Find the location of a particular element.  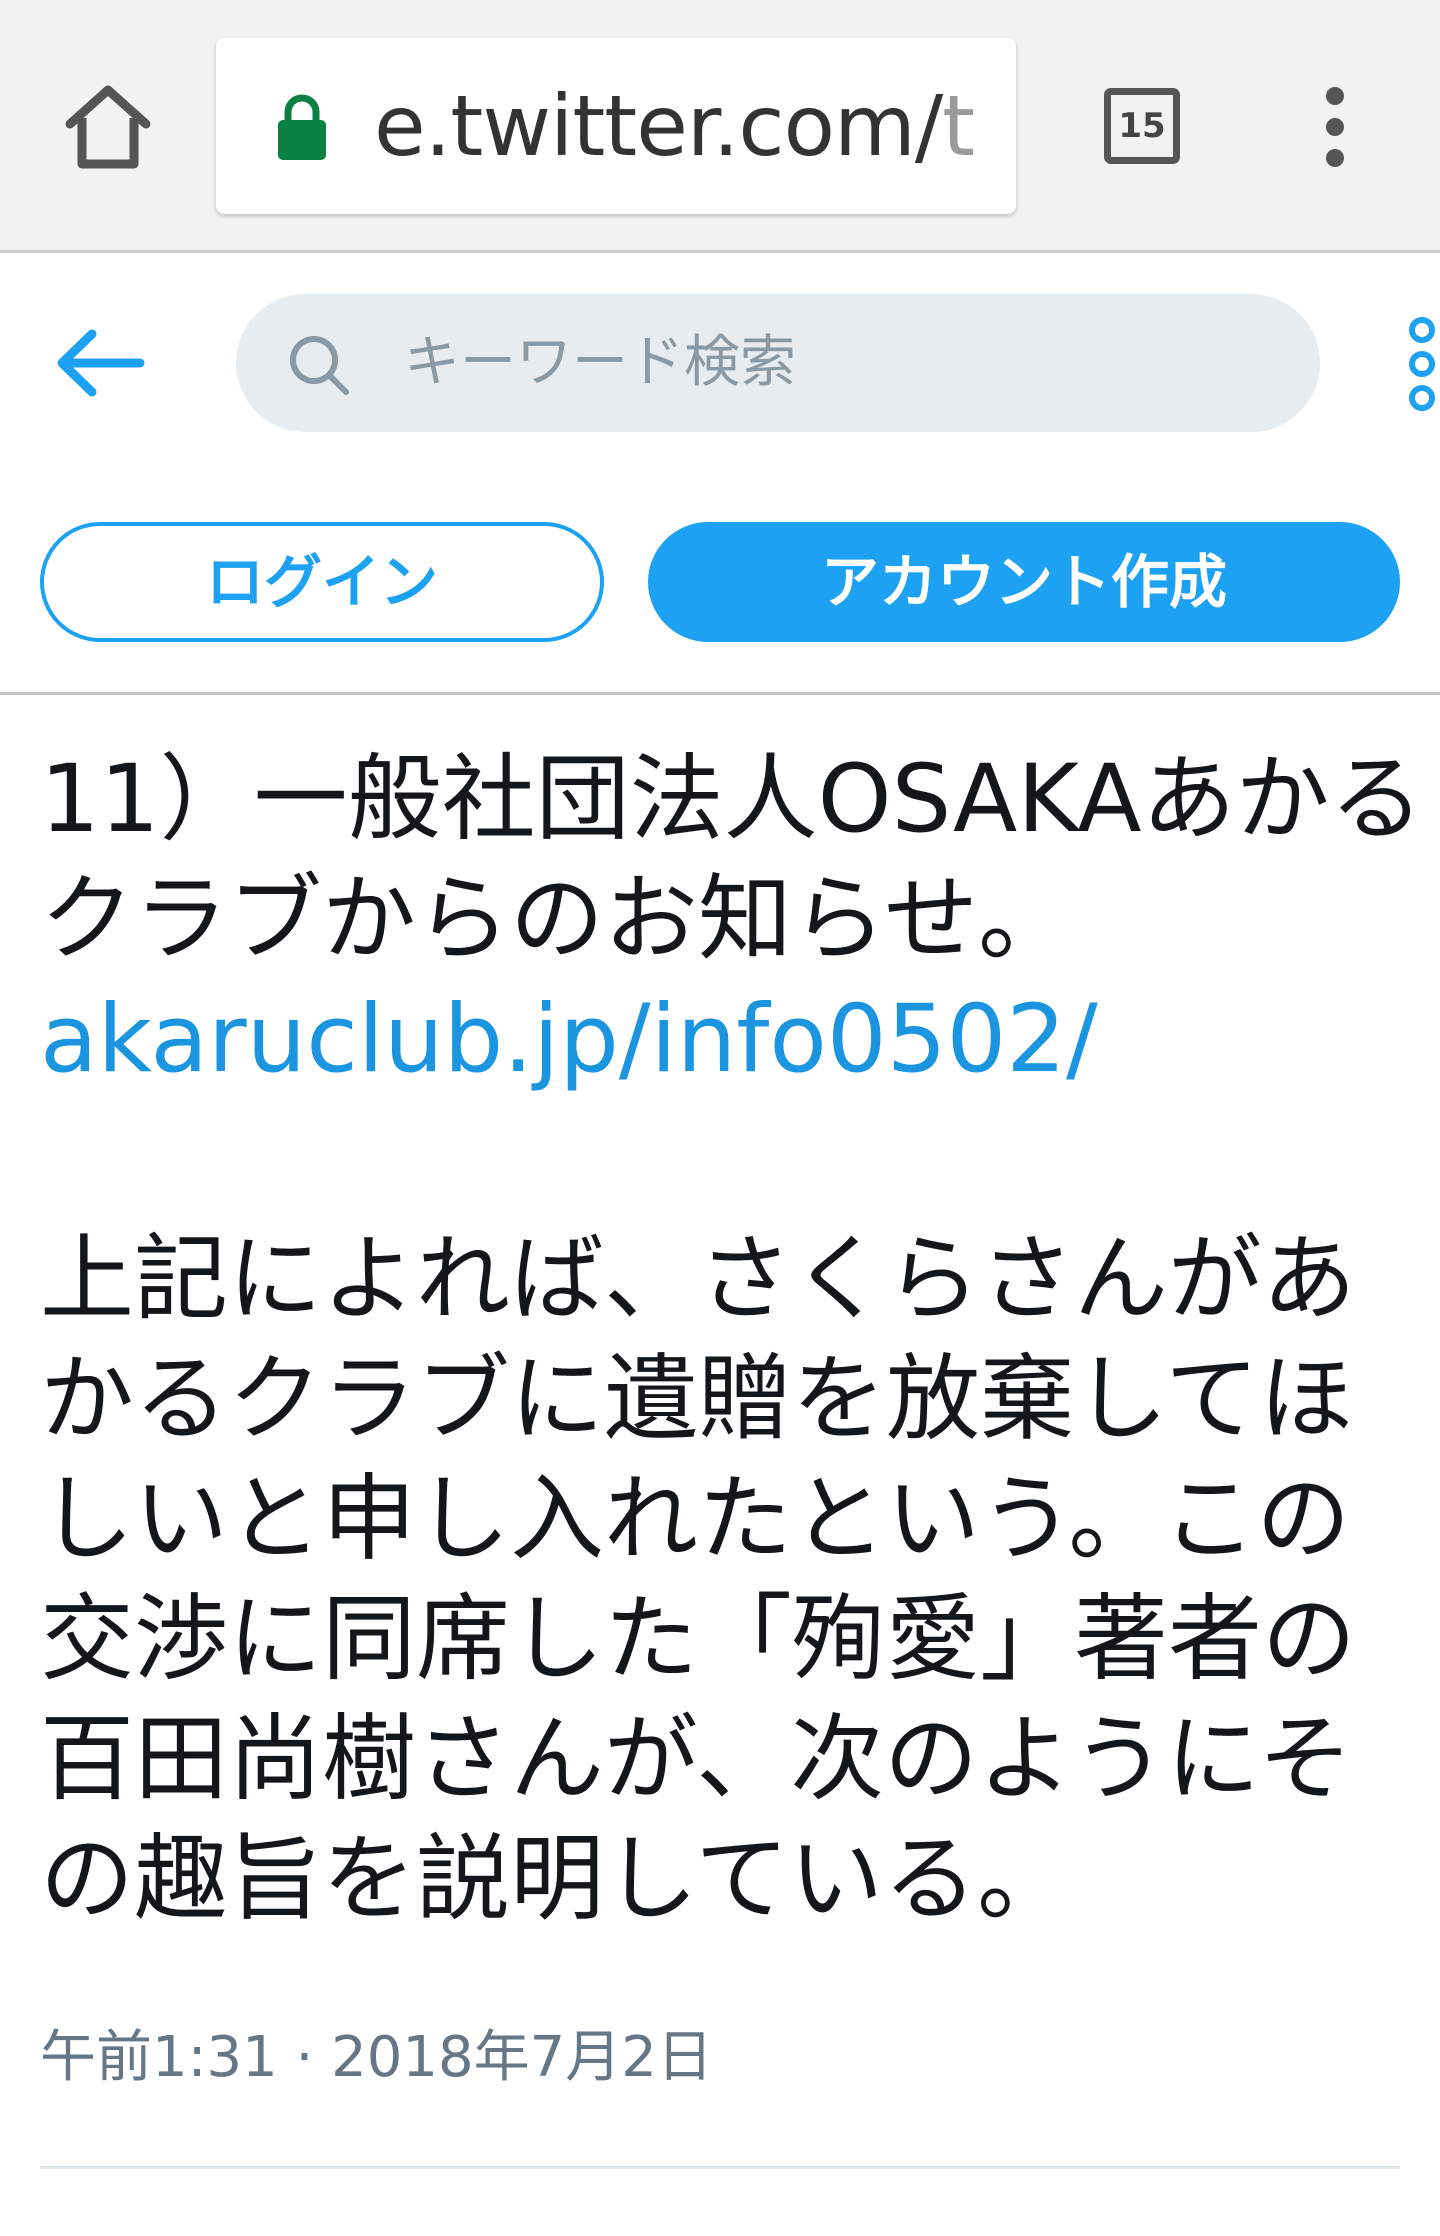

tweet-line: 百田尚樹さんが、次のようにそ is located at coordinates (696, 1759).